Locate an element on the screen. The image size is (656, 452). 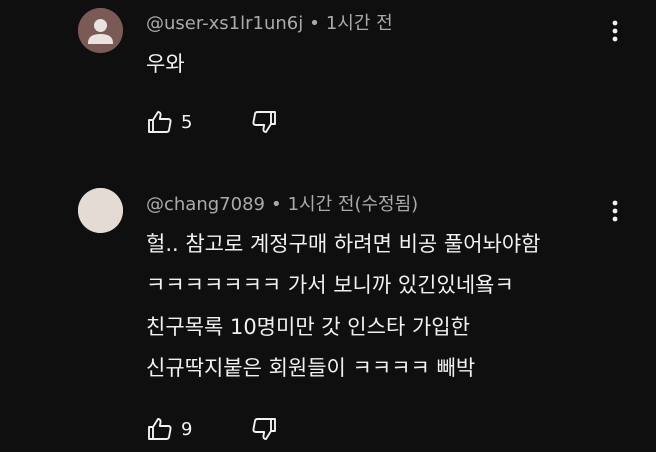
like-count: 9 is located at coordinates (187, 429).